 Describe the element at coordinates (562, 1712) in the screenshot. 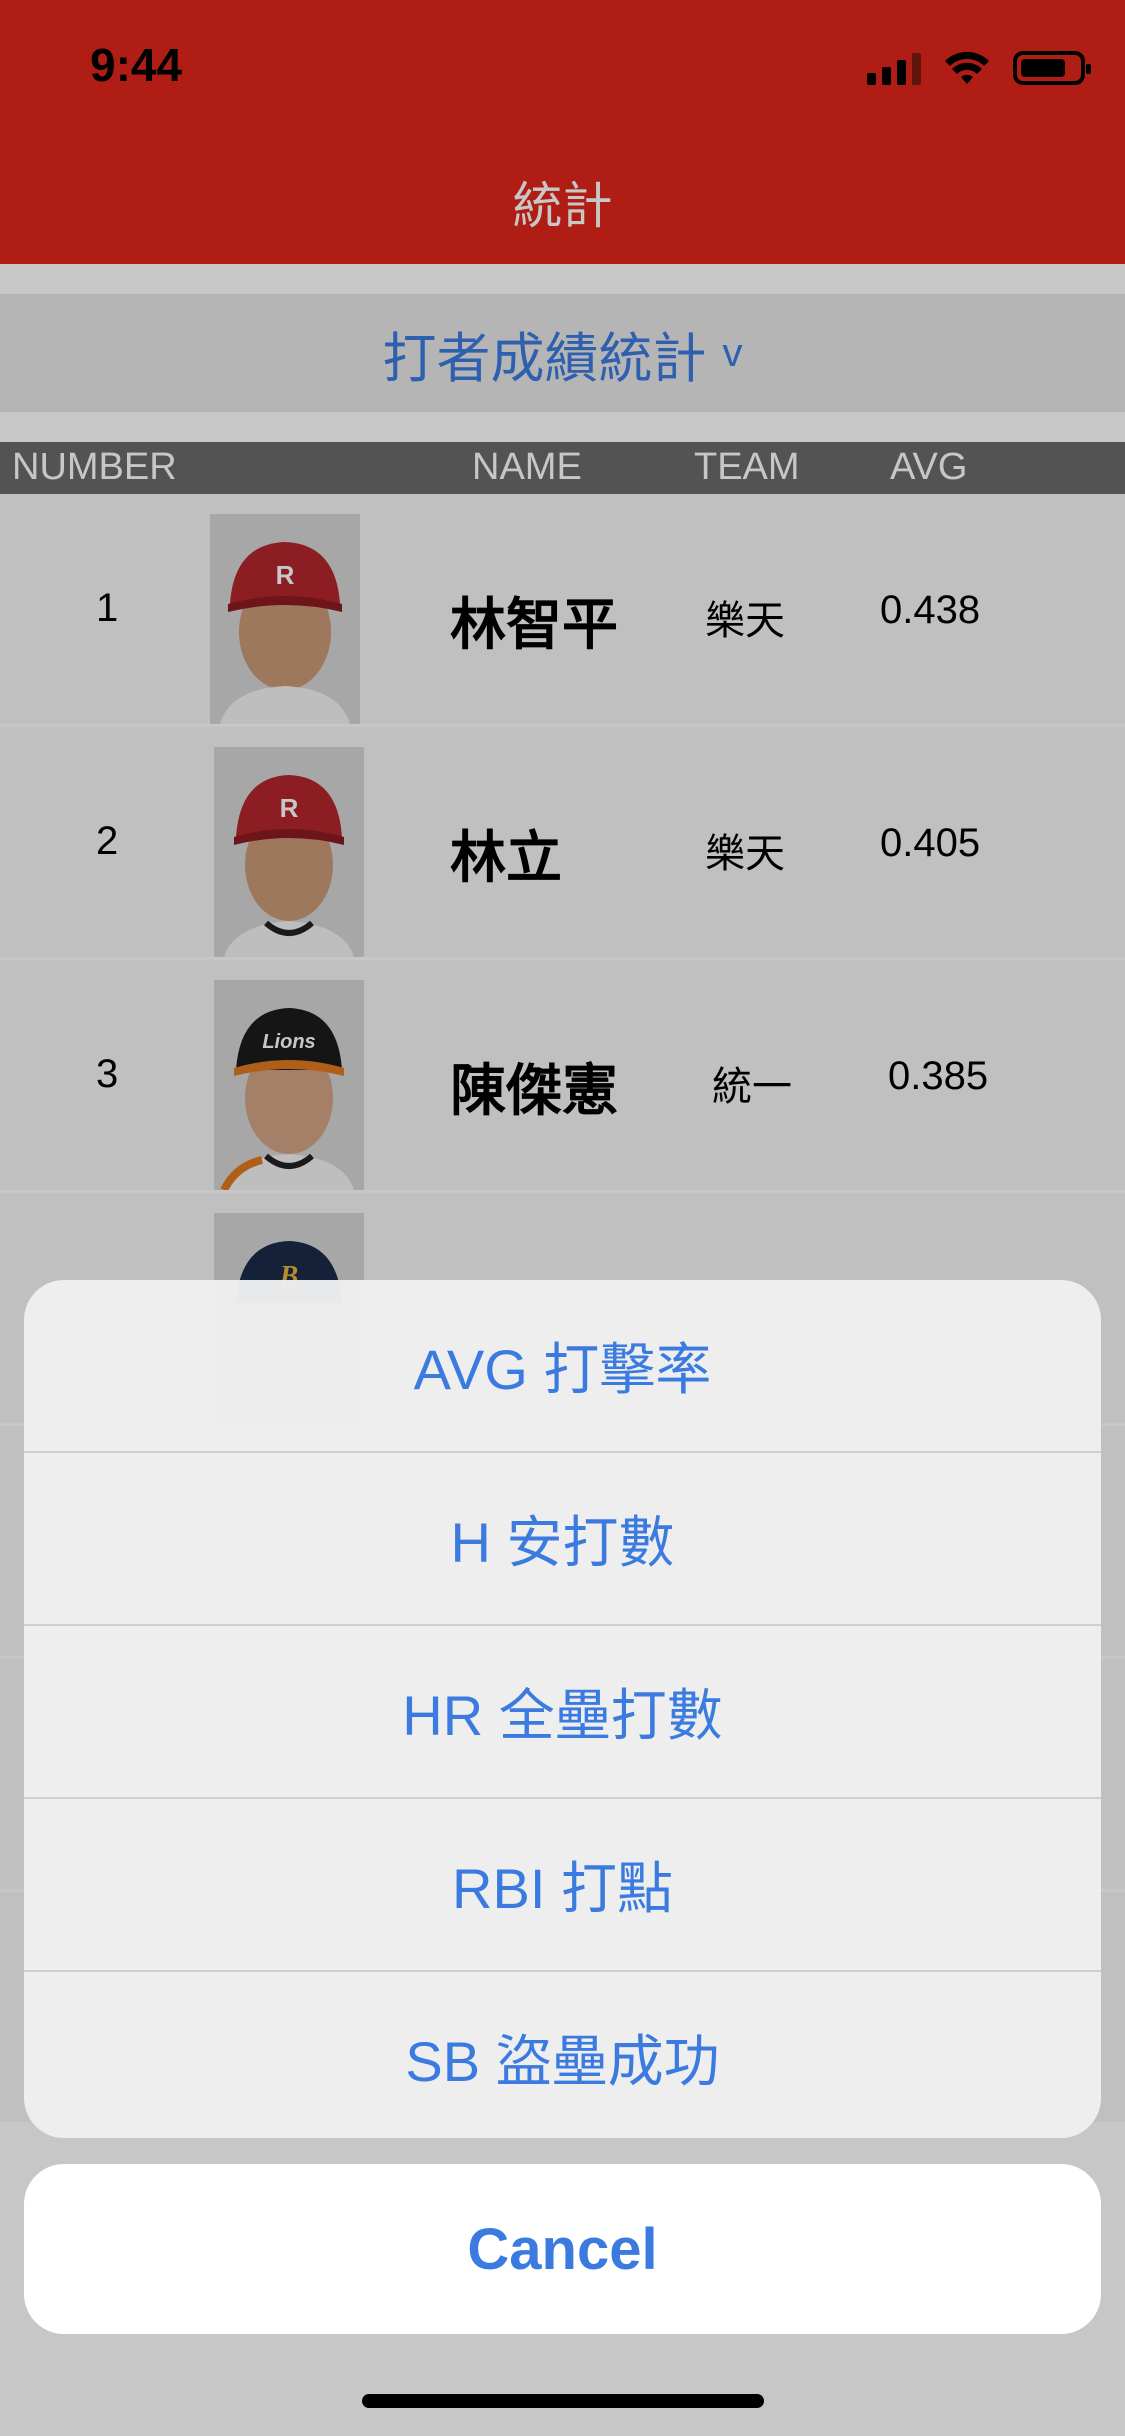

I see `sheet-option-home-runs: HR 全壘打數` at that location.